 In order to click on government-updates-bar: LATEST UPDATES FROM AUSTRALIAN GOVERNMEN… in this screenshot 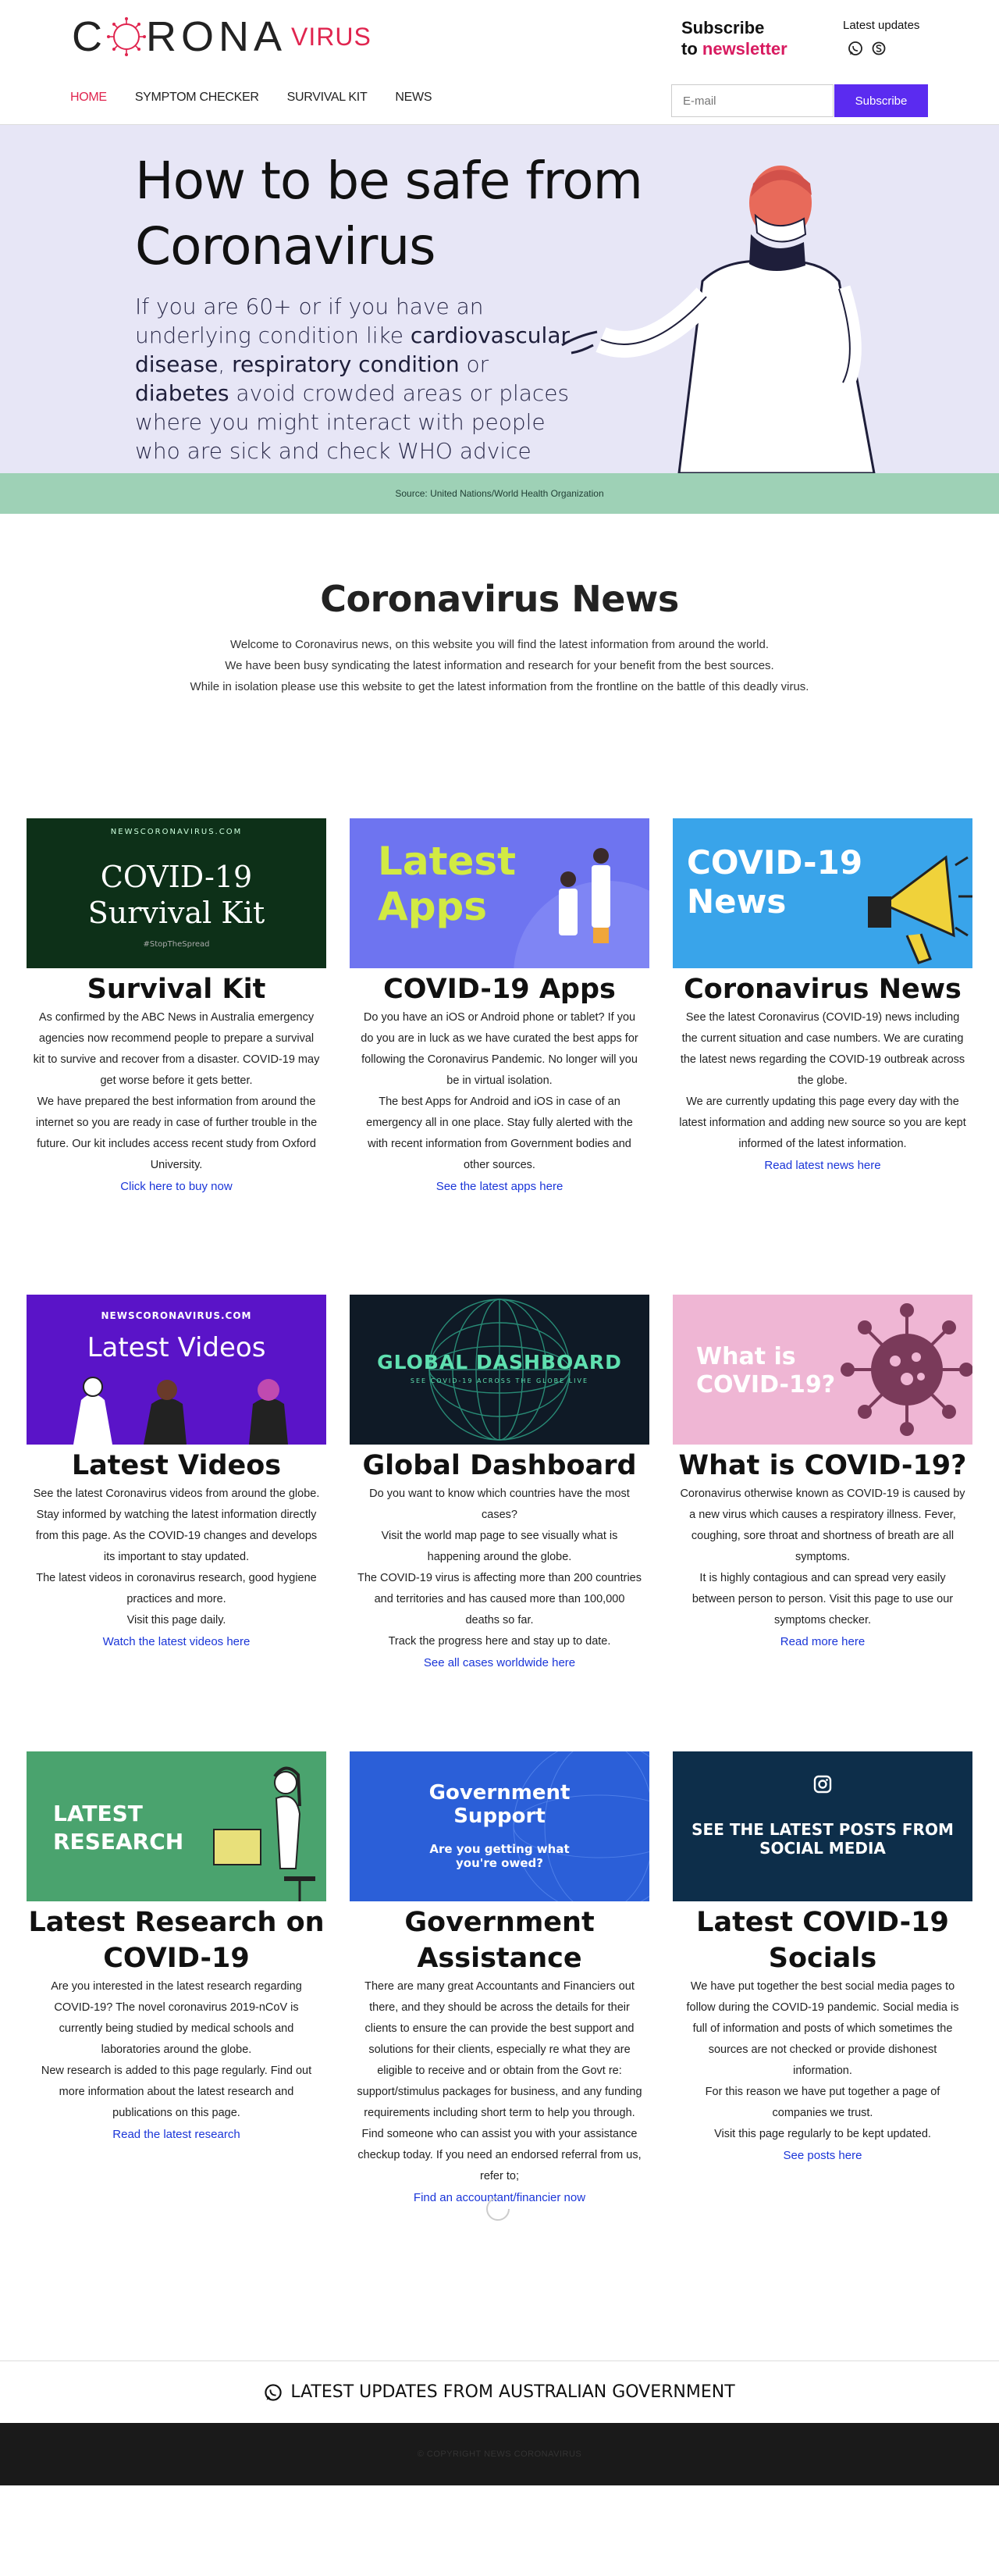, I will do `click(499, 2391)`.